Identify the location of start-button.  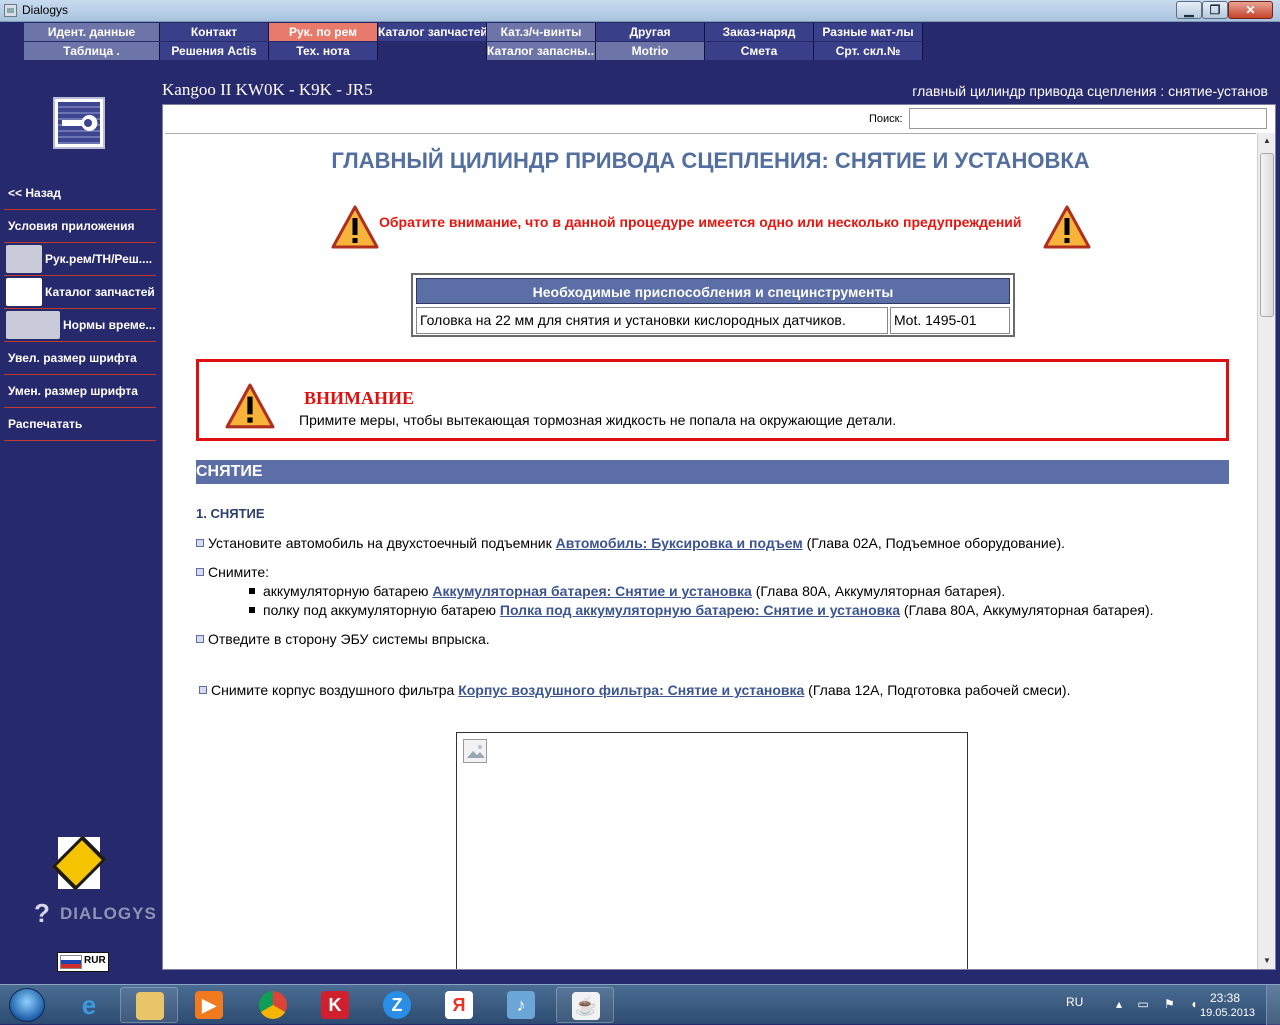
(28, 1005).